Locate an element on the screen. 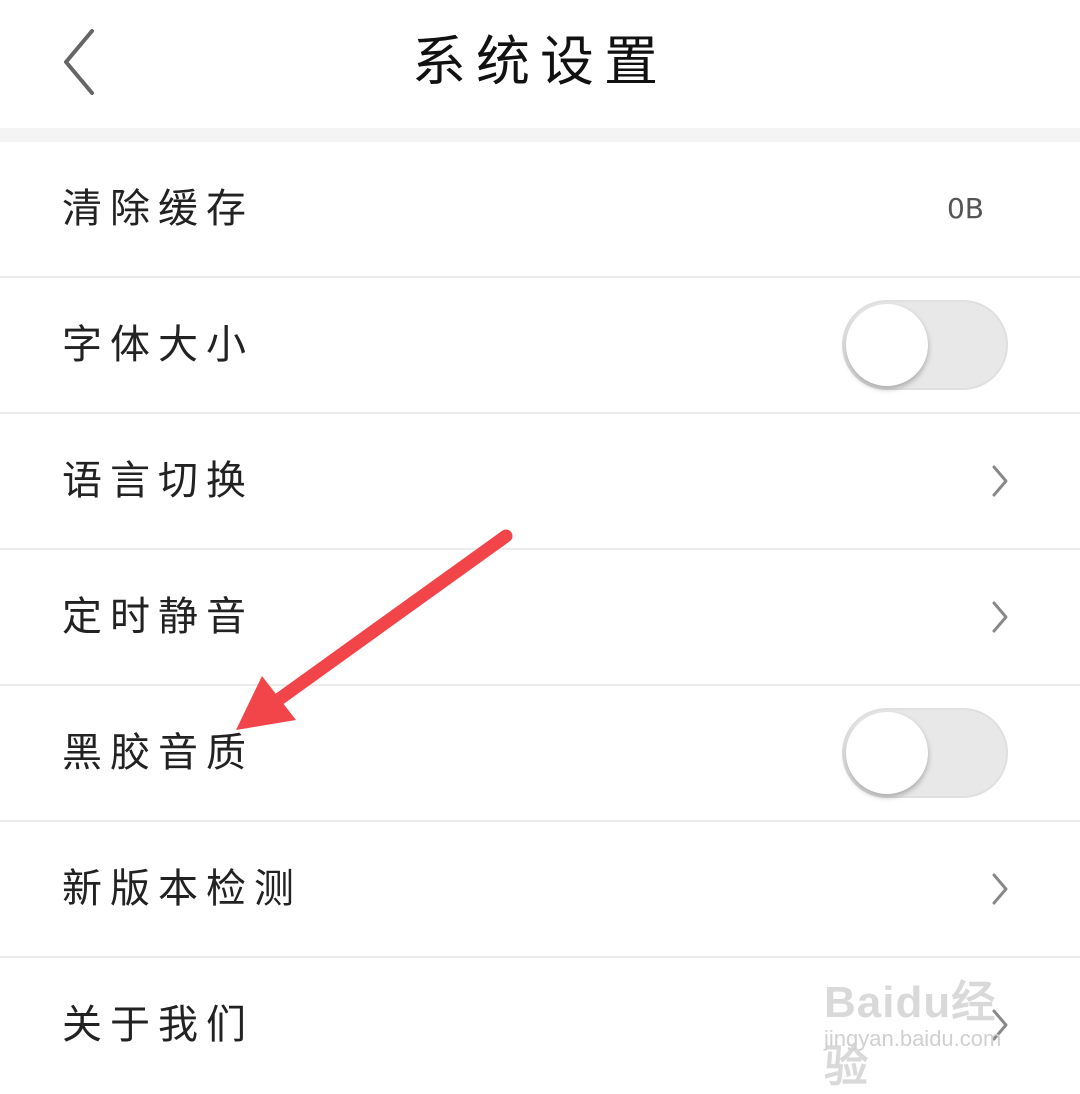 This screenshot has width=1080, height=1094. setting-label: 语言切换 is located at coordinates (158, 481).